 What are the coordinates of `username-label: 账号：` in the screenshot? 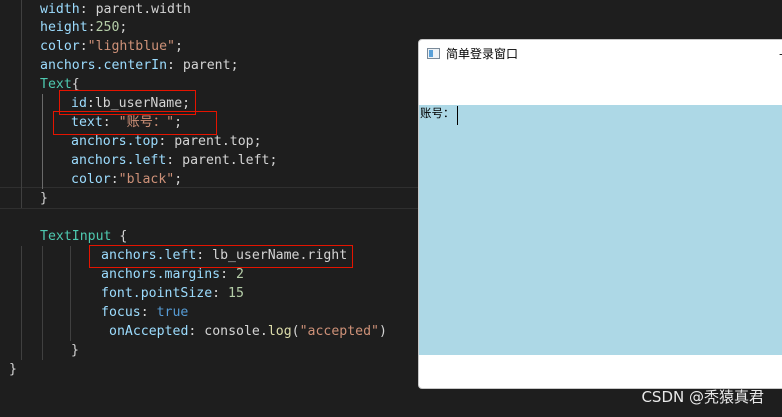 It's located at (437, 113).